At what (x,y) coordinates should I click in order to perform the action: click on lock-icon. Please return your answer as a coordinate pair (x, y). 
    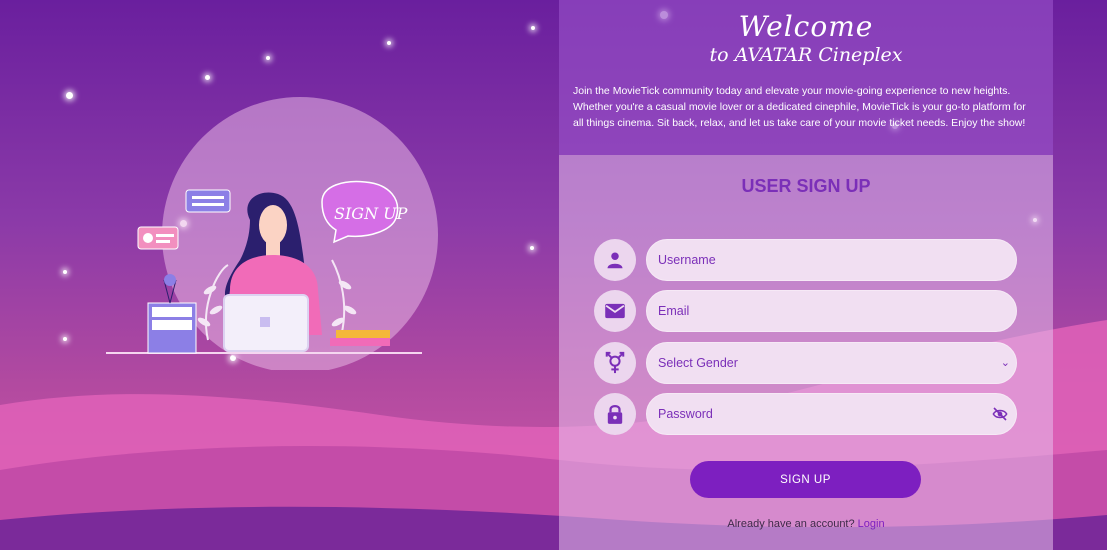
    Looking at the image, I should click on (615, 414).